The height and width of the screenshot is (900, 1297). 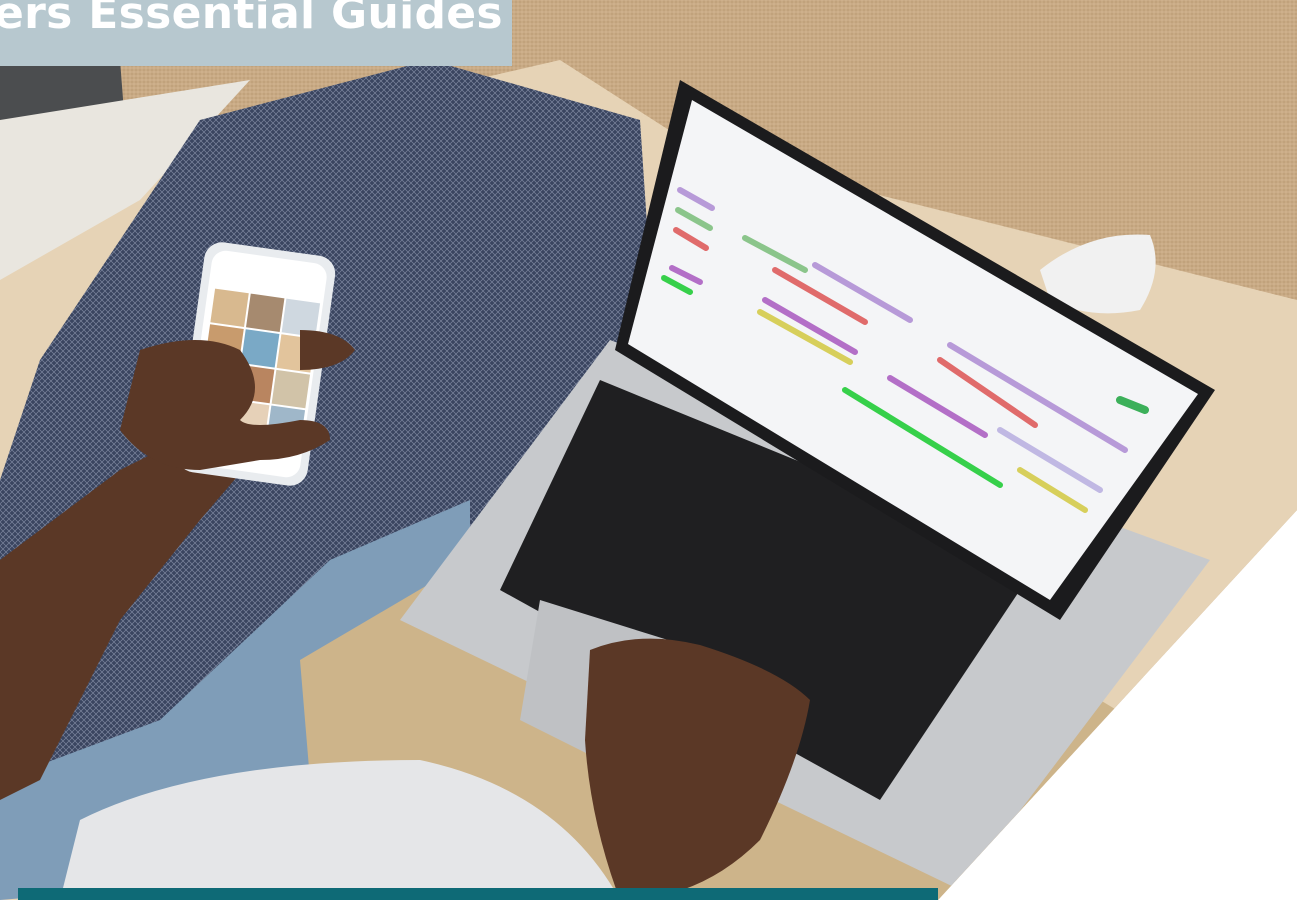 I want to click on page-title: ers Essential Guides, so click(x=251, y=19).